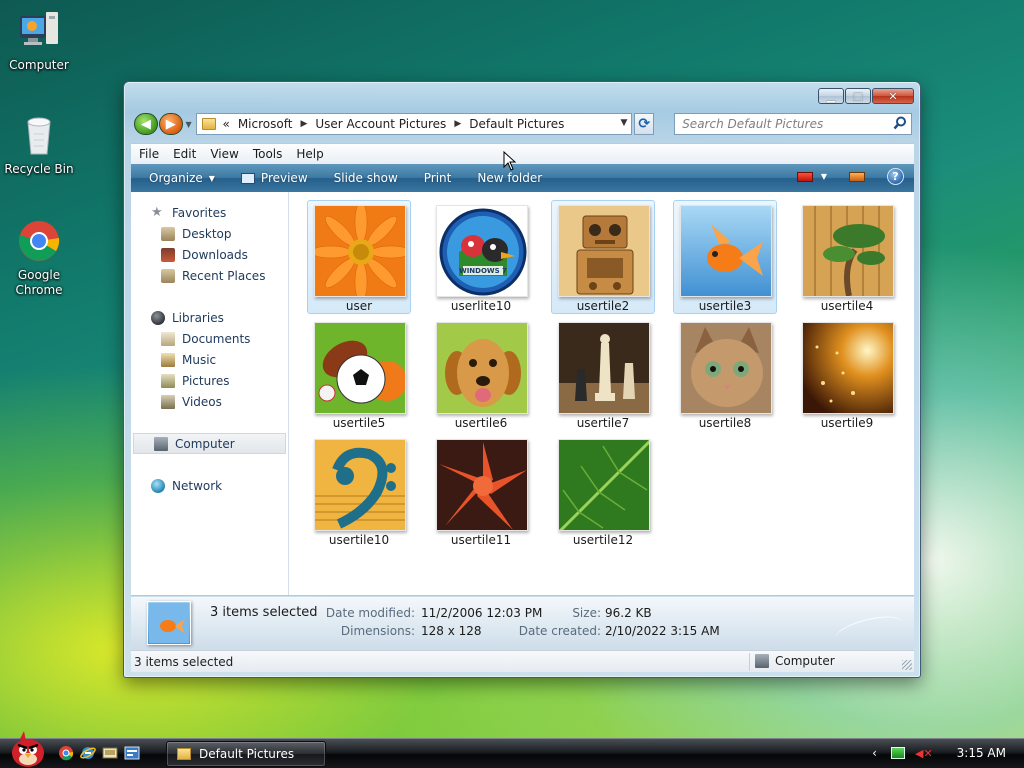 Image resolution: width=1024 pixels, height=768 pixels. What do you see at coordinates (603, 257) in the screenshot?
I see `file-tile-usertile2: usertile2` at bounding box center [603, 257].